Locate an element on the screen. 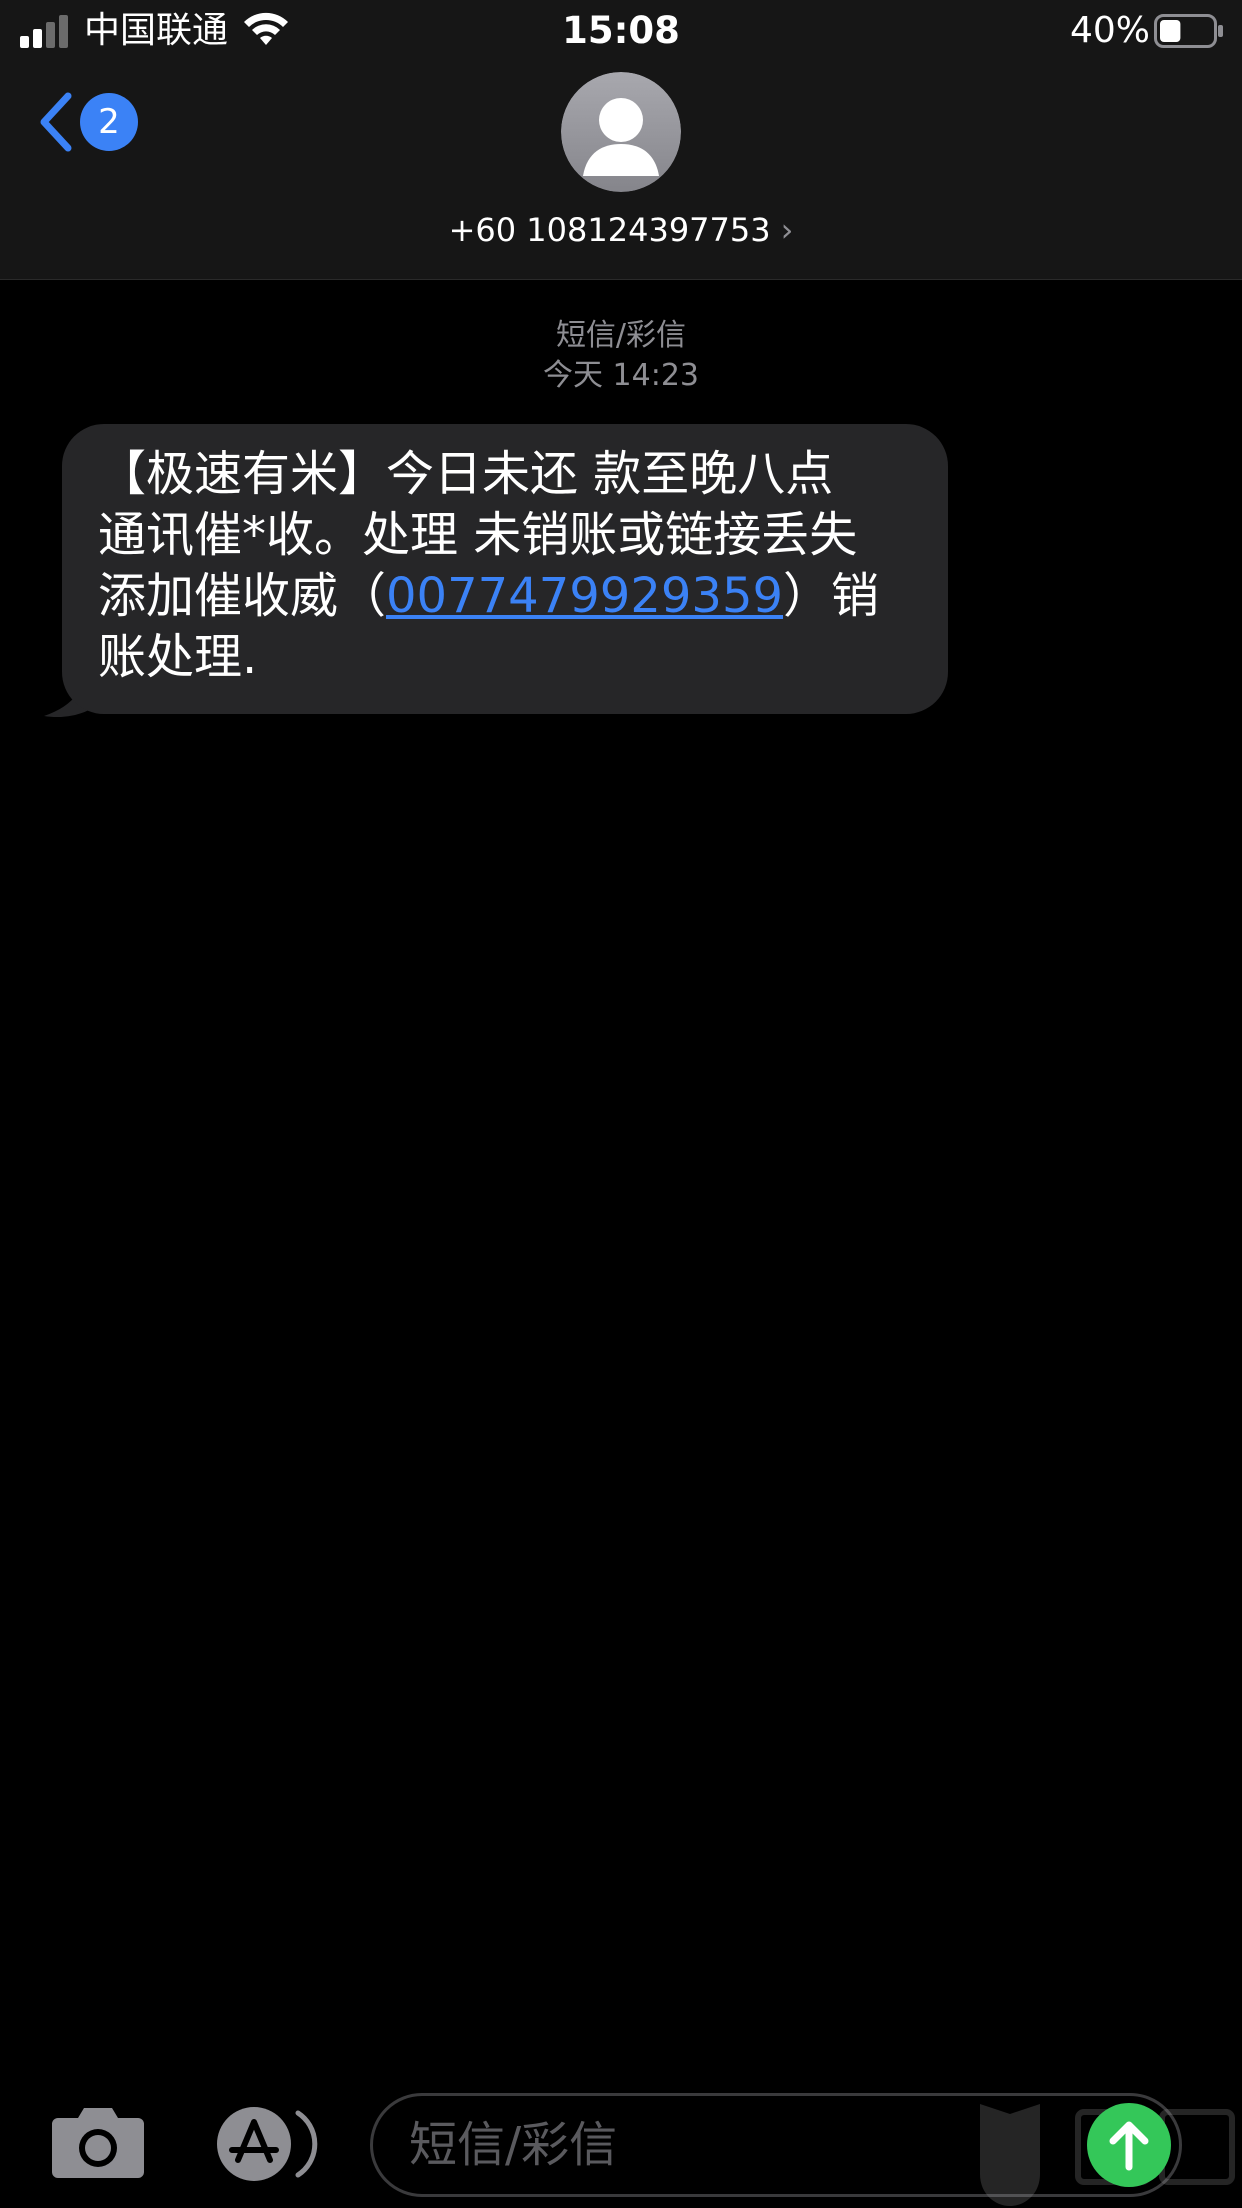  contact-details-link: +60 108124397753 › is located at coordinates (621, 230).